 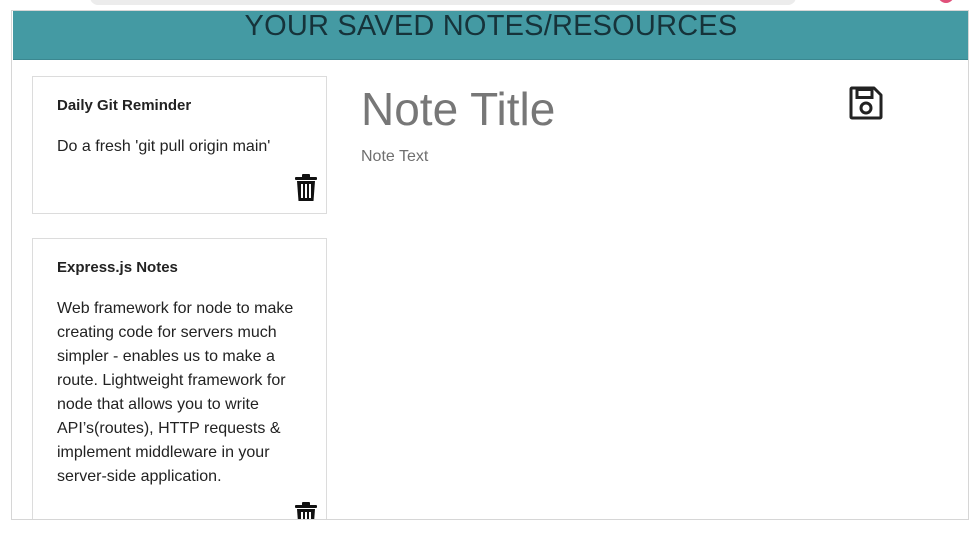 What do you see at coordinates (491, 26) in the screenshot?
I see `page-title: YOUR SAVED NOTES/RESOURCES` at bounding box center [491, 26].